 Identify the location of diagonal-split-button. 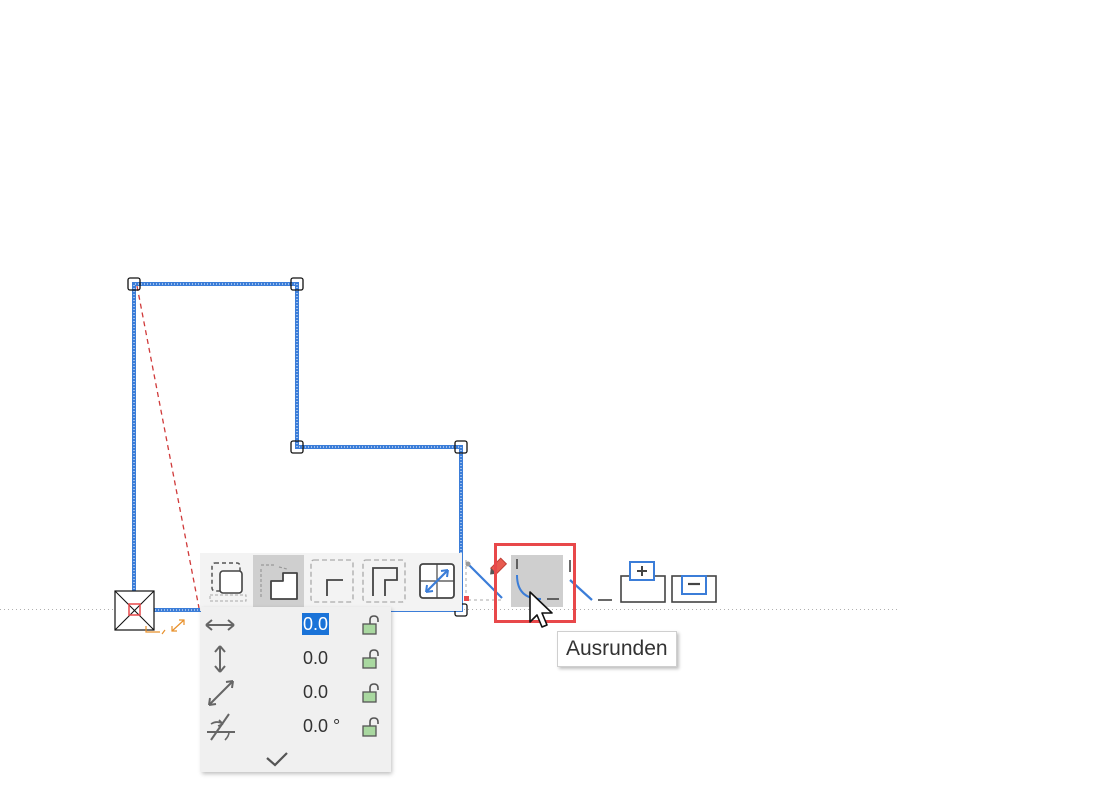
(437, 581).